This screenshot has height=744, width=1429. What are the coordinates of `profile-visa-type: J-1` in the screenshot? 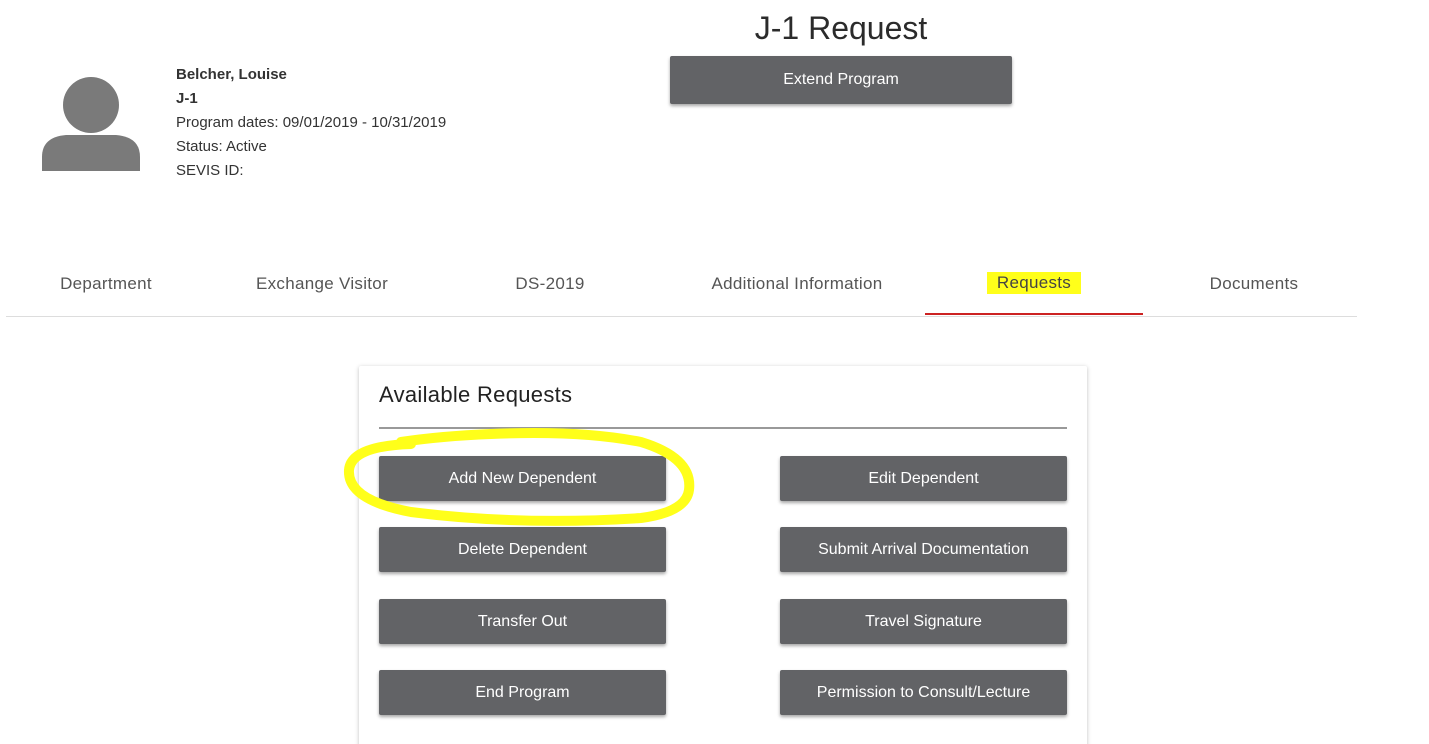 It's located at (187, 98).